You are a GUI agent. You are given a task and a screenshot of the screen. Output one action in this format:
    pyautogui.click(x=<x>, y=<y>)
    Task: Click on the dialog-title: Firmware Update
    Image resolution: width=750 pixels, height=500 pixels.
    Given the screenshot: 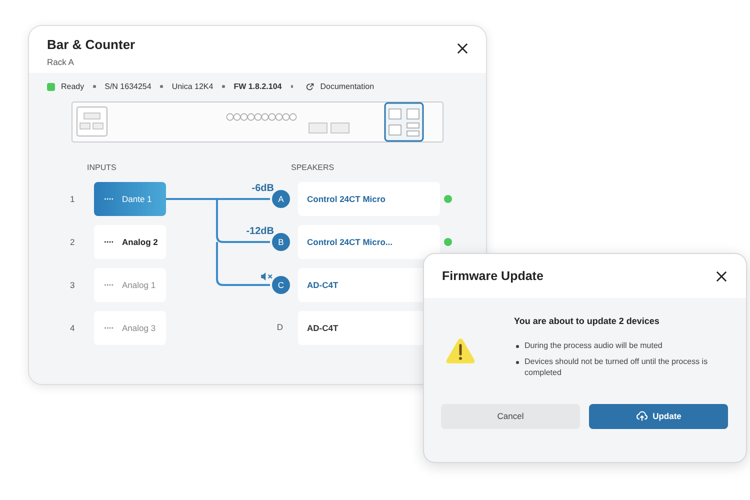 What is the action you would take?
    pyautogui.click(x=493, y=276)
    